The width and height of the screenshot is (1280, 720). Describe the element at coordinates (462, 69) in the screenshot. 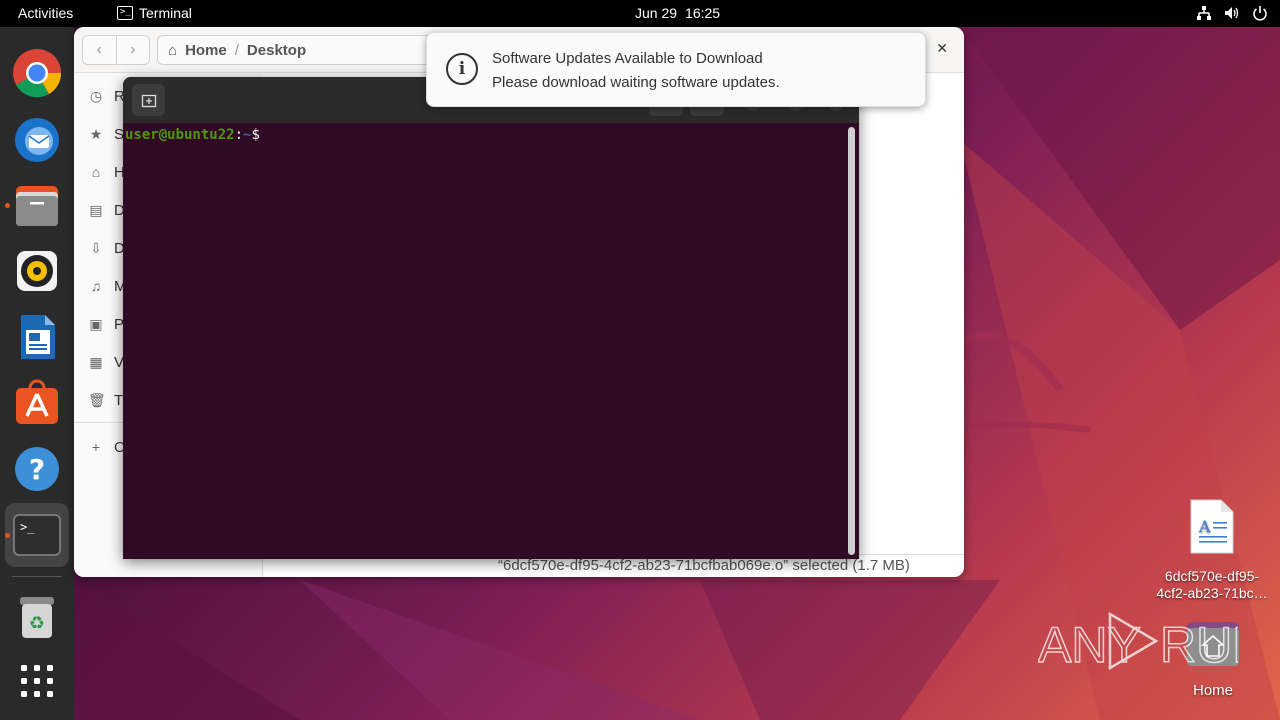

I see `info-icon: i` at that location.